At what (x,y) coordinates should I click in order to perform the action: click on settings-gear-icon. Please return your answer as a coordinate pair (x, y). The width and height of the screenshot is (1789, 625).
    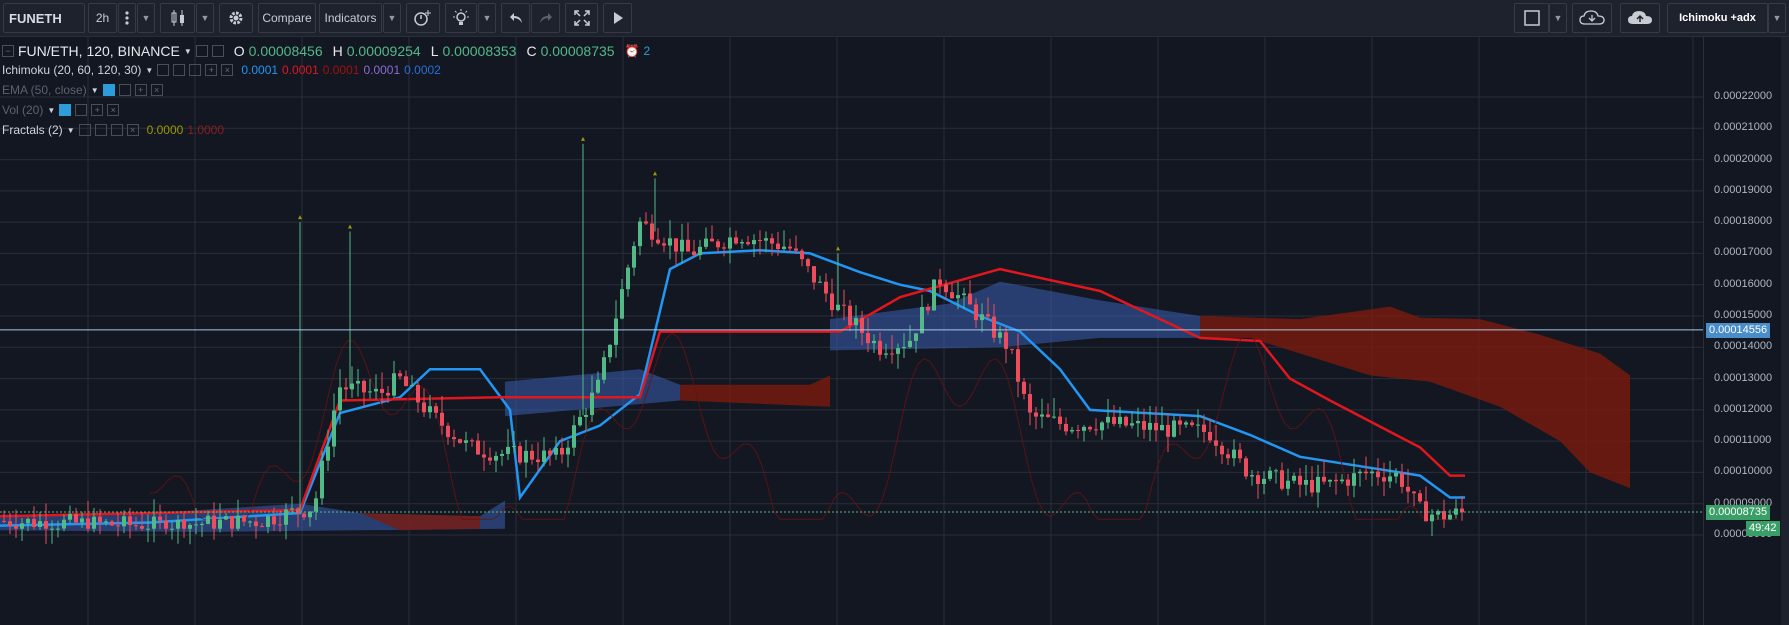
    Looking at the image, I should click on (236, 18).